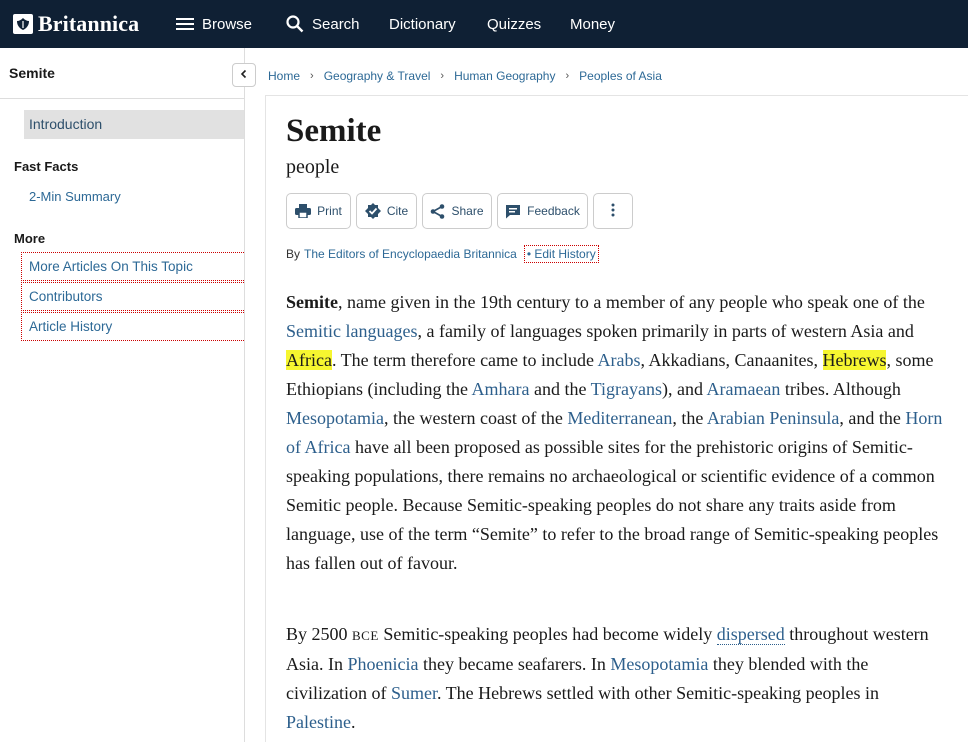  Describe the element at coordinates (303, 211) in the screenshot. I see `printer-icon` at that location.